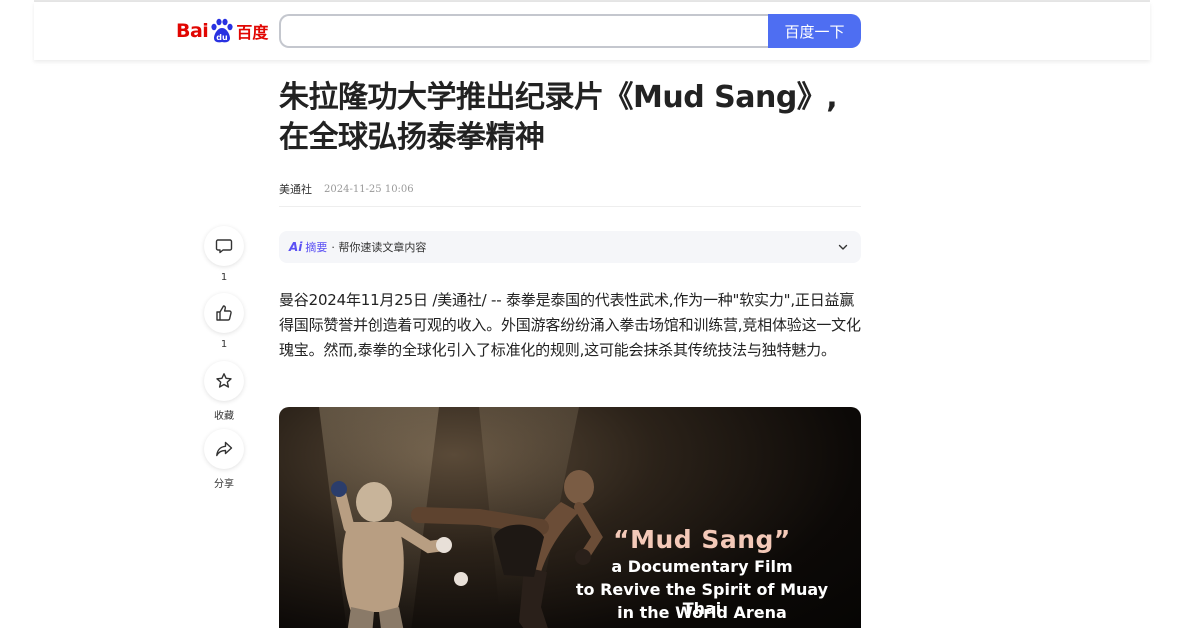 The image size is (1200, 628). I want to click on logo-text-bai: Bai, so click(192, 31).